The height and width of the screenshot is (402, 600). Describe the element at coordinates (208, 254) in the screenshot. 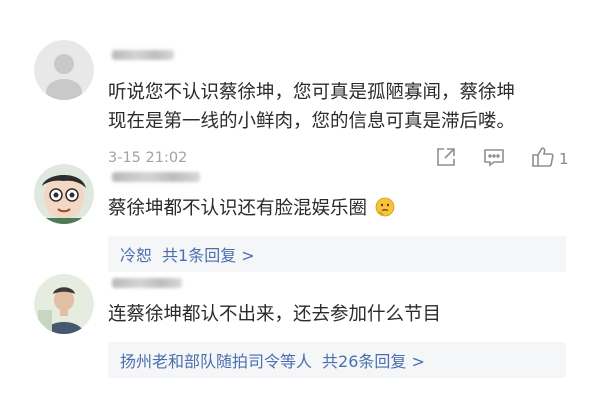

I see `reply-count: 共1条回复 >` at that location.